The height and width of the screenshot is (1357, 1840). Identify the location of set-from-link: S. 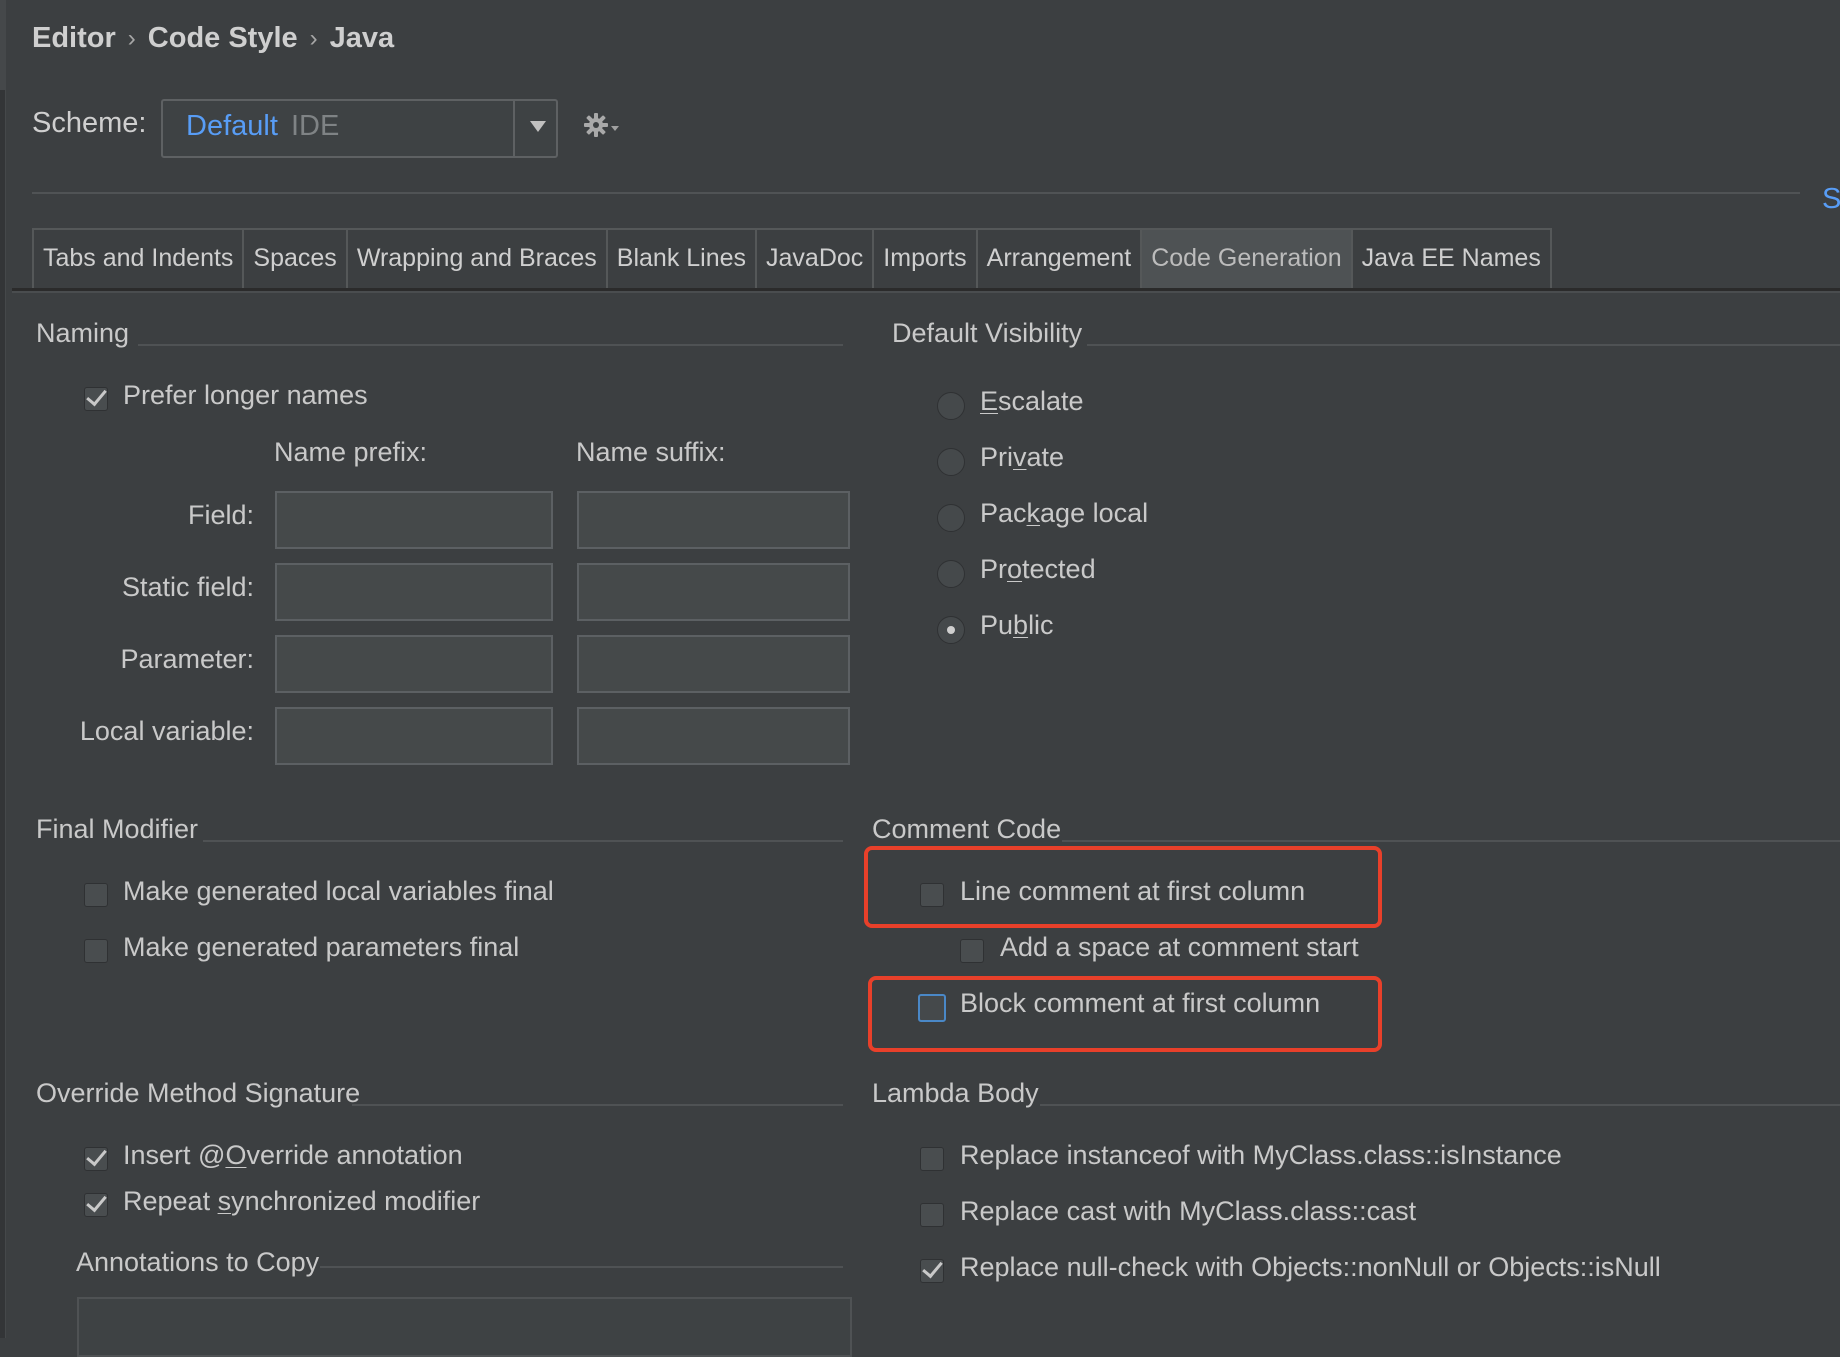
(1831, 199).